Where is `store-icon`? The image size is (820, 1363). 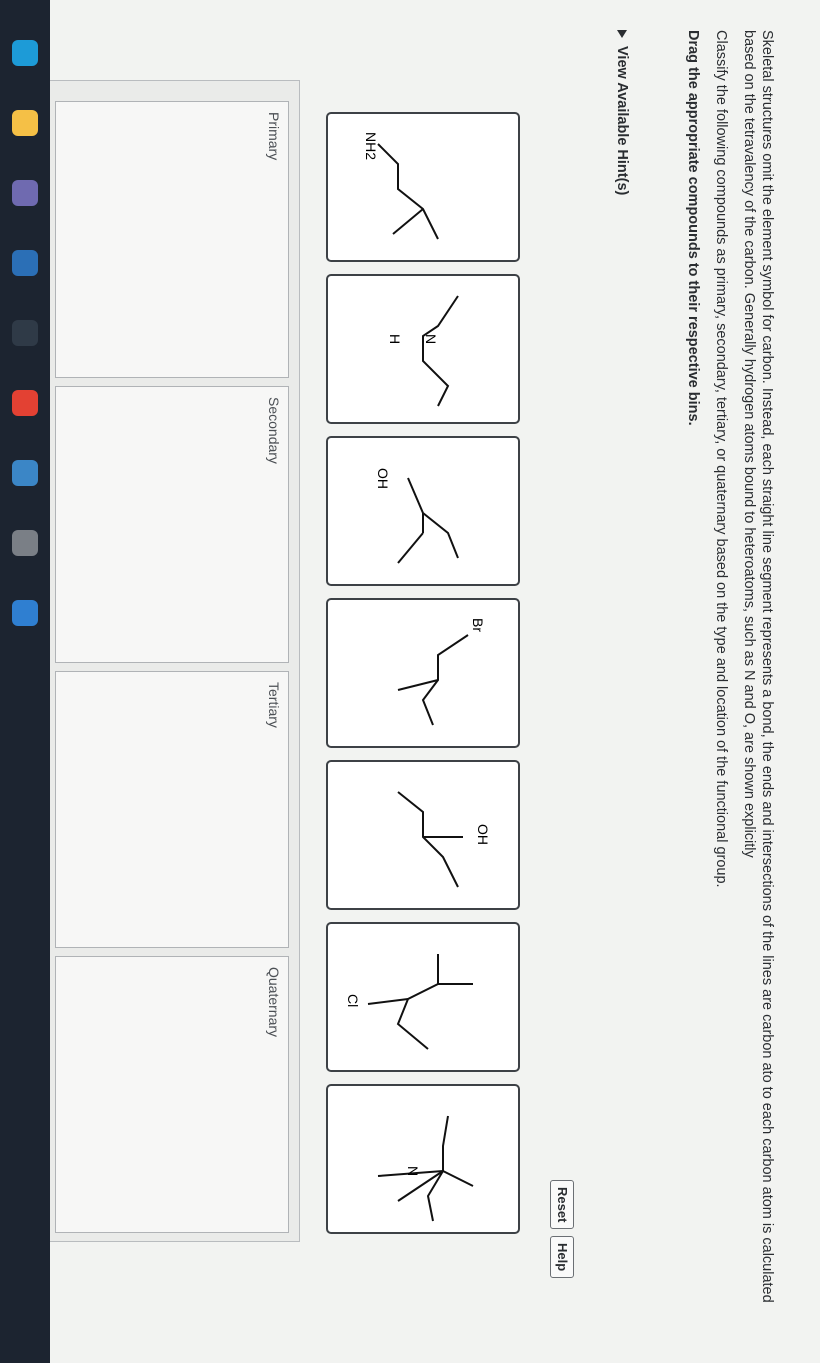
store-icon is located at coordinates (25, 193).